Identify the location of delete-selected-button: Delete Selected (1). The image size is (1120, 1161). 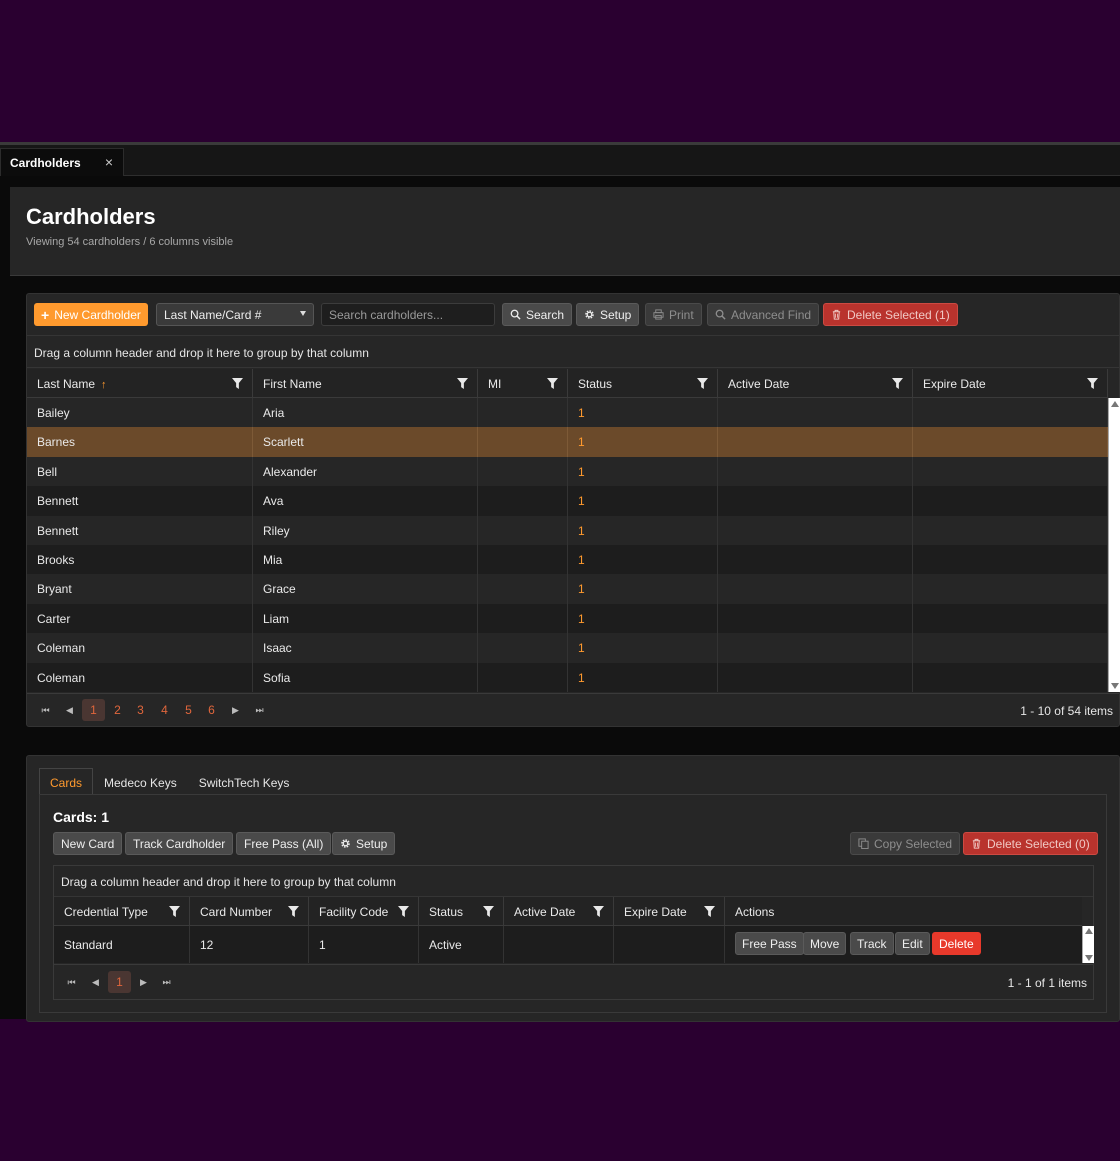
(890, 314).